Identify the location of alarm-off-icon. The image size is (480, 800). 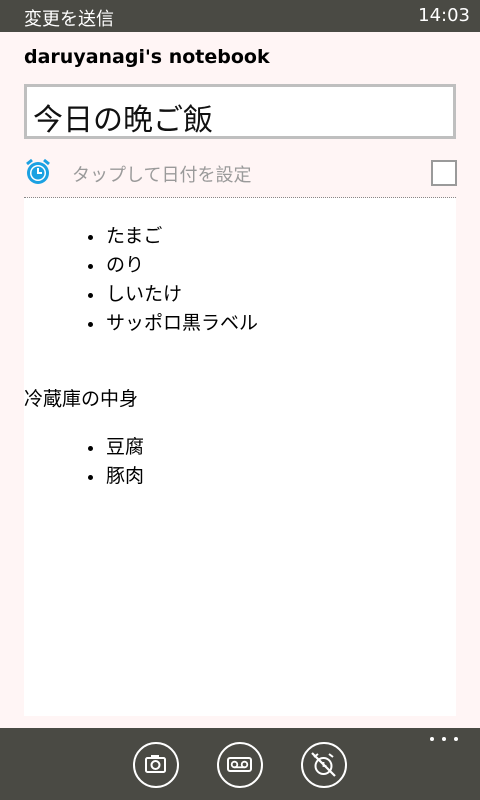
(323, 764).